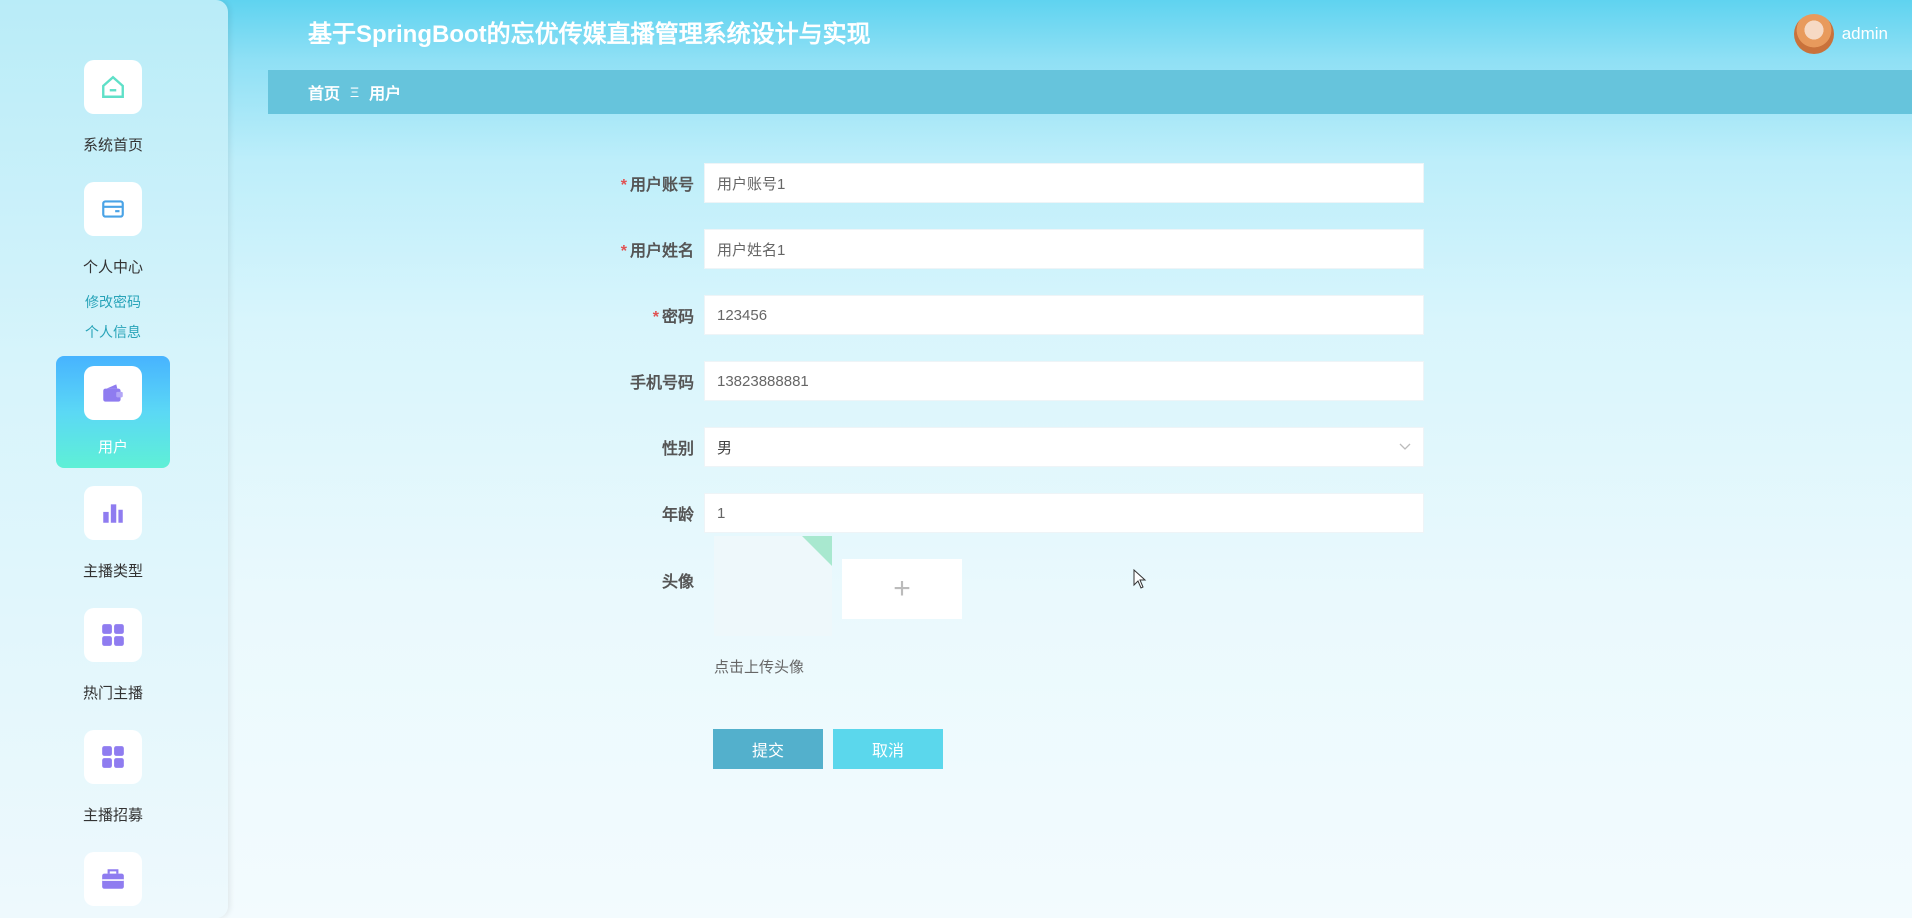 This screenshot has height=918, width=1912. I want to click on bar-chart-icon, so click(113, 513).